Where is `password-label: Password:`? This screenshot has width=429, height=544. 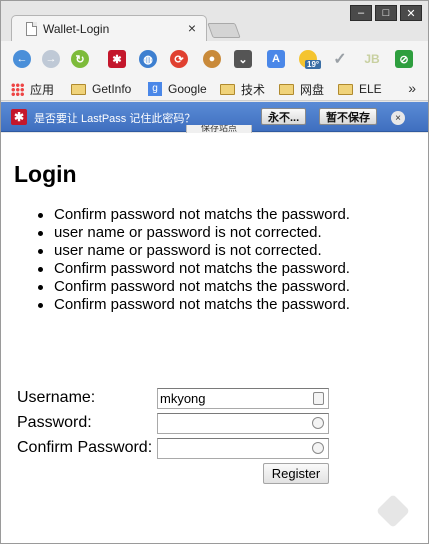 password-label: Password: is located at coordinates (54, 422).